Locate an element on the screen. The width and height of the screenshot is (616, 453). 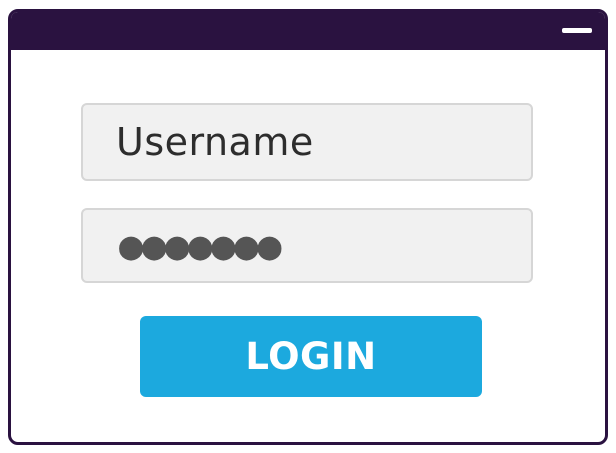
password-masked-value: ●●●●●●● is located at coordinates (200, 245).